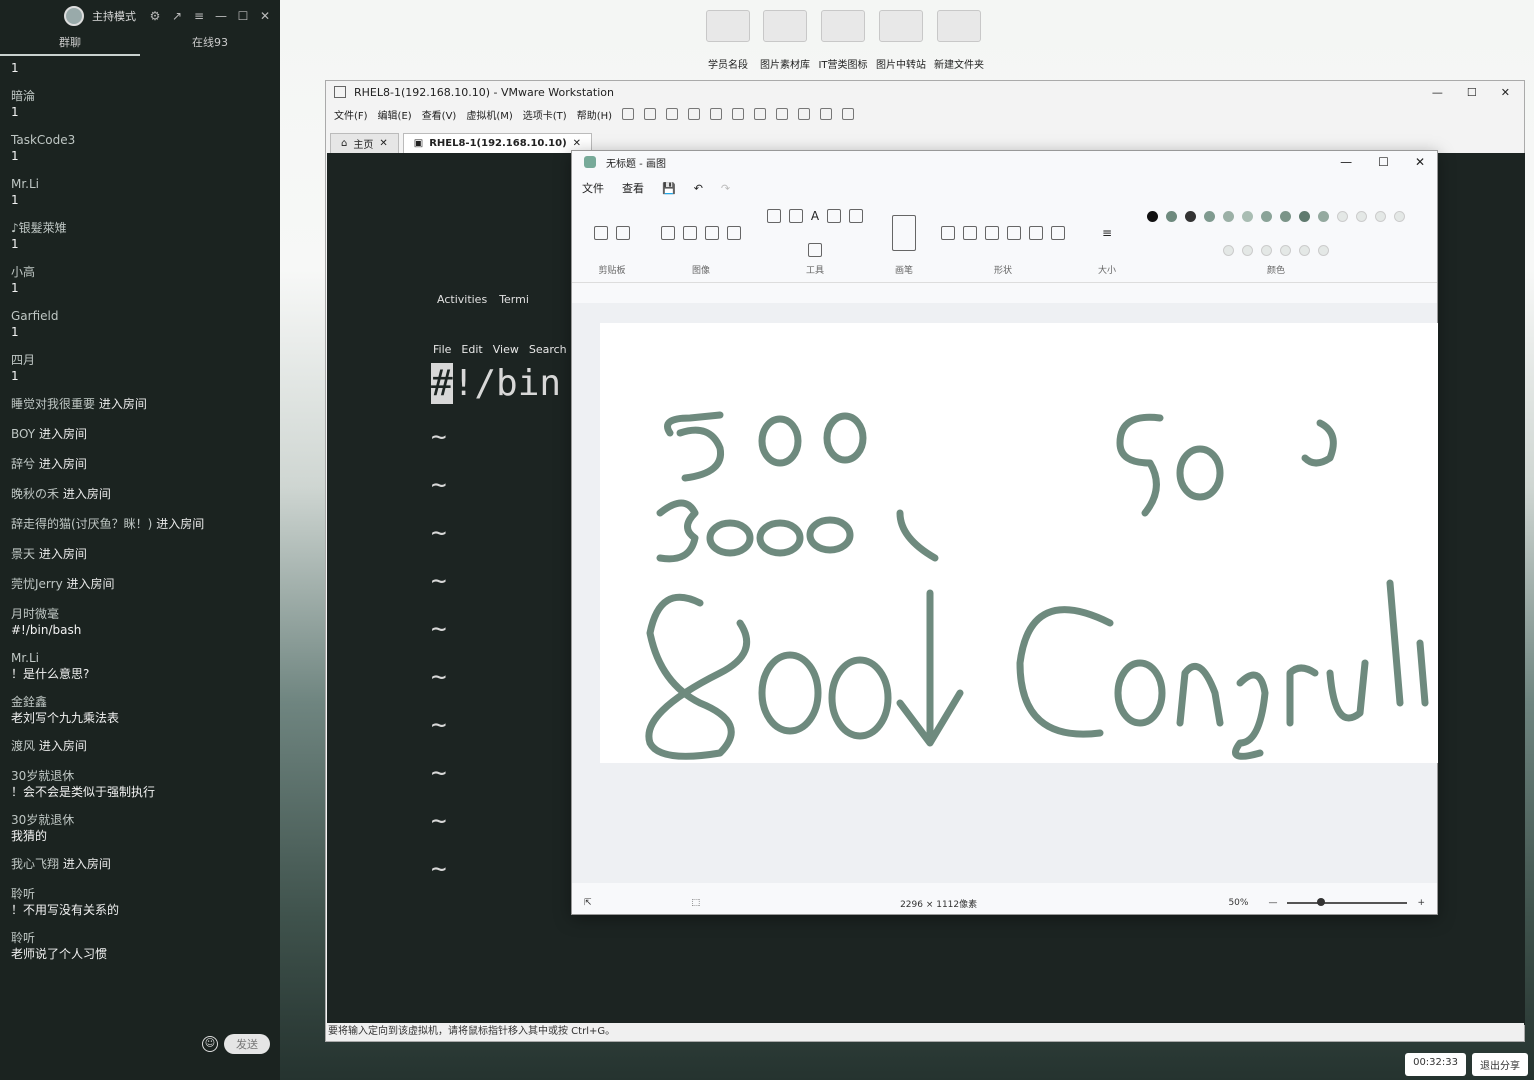  Describe the element at coordinates (826, 114) in the screenshot. I see `console-icon` at that location.